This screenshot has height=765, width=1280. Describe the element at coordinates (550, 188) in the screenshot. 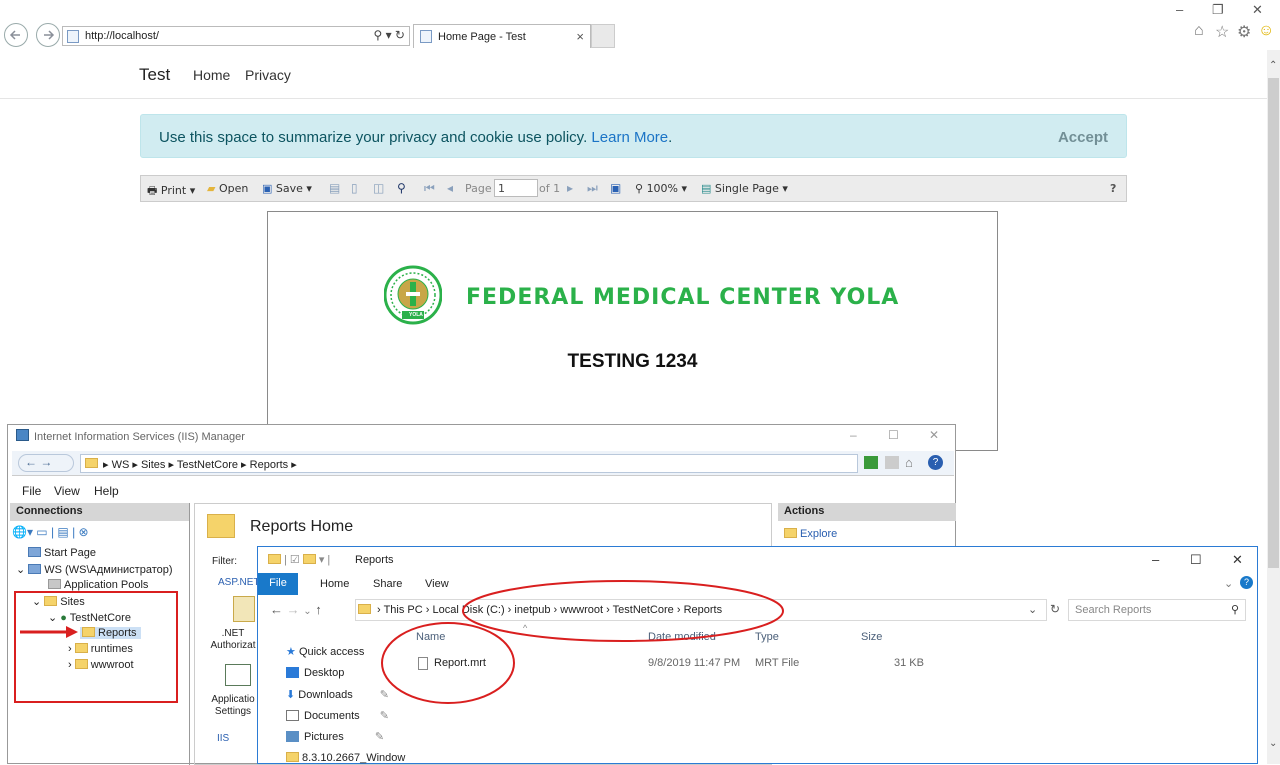

I see `page-count: of 1` at that location.